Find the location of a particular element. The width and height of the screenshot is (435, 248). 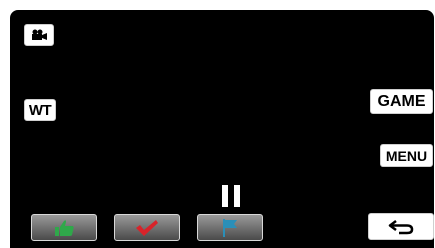

zoom-wt-button: WT is located at coordinates (40, 110).